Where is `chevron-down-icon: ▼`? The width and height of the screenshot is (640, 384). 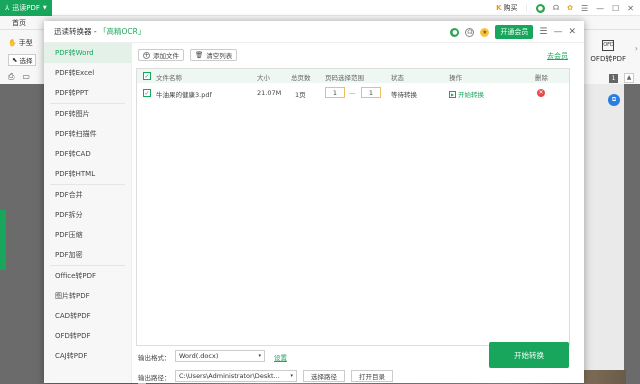 chevron-down-icon: ▼ is located at coordinates (44, 7).